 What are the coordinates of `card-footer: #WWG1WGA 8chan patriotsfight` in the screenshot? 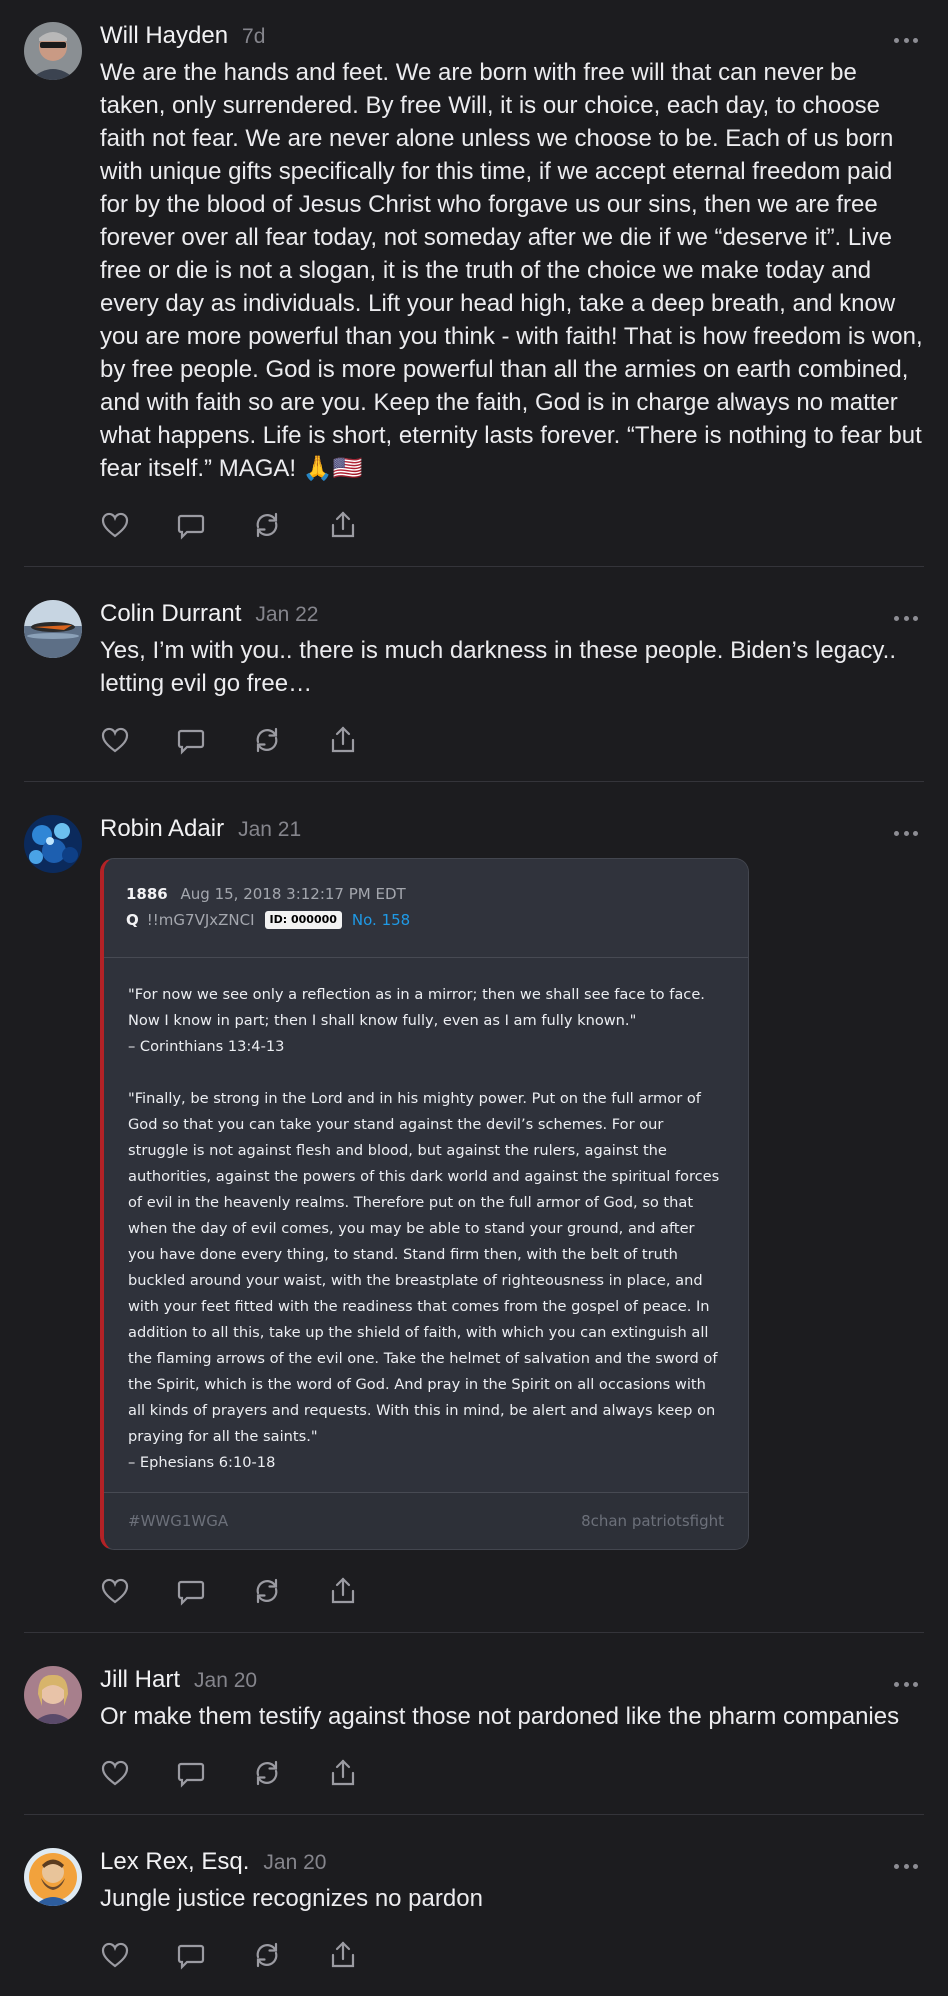 It's located at (426, 1520).